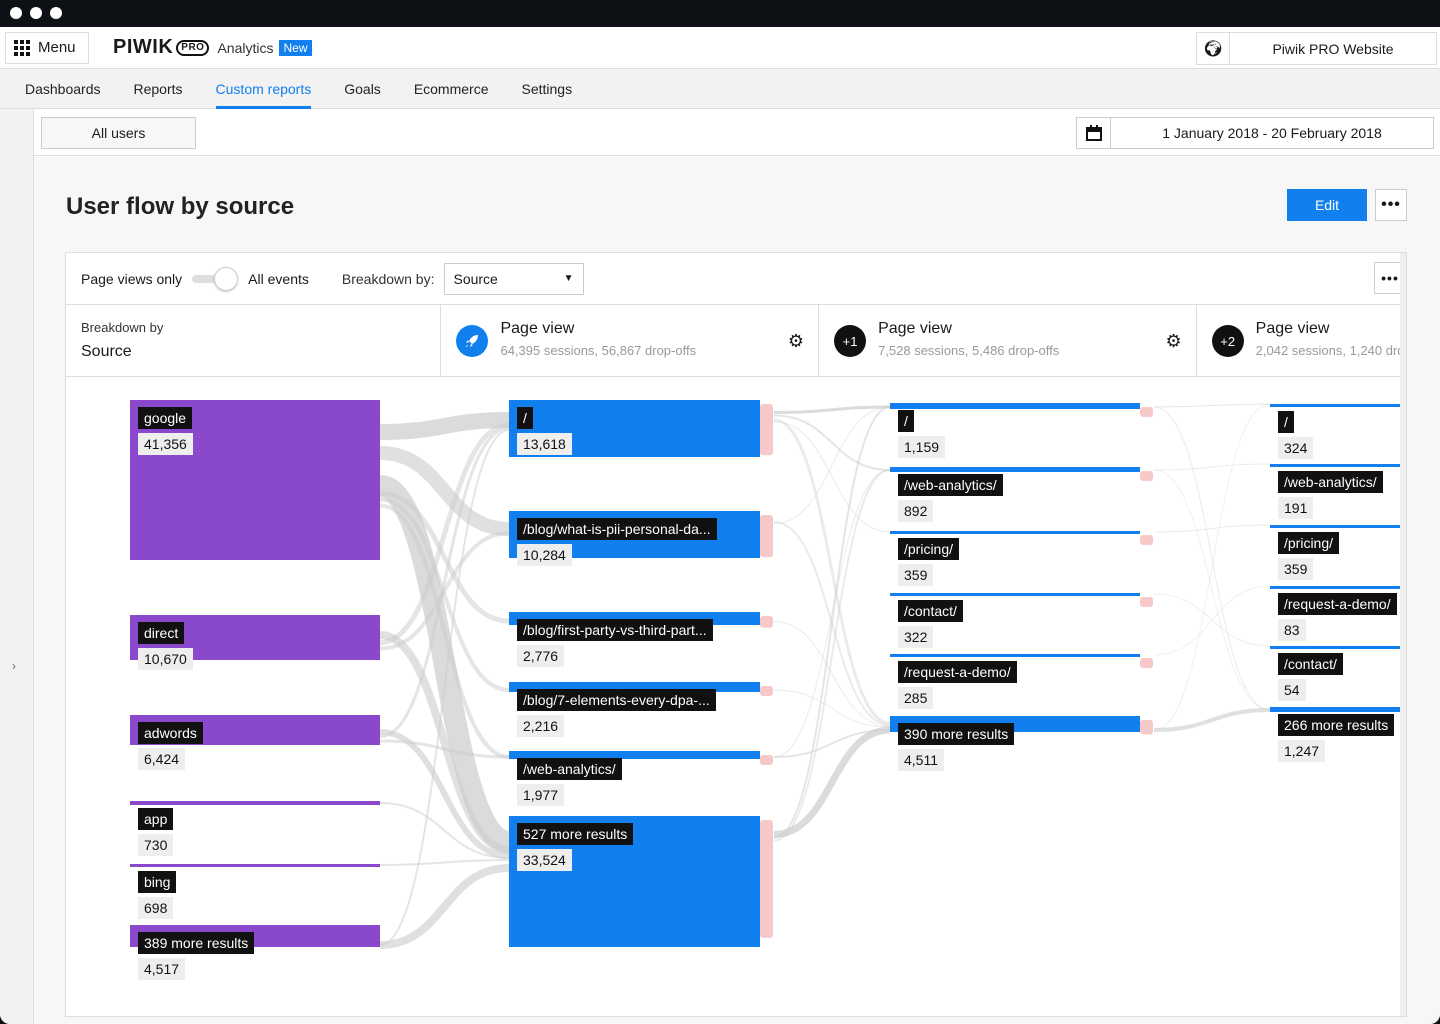  Describe the element at coordinates (929, 549) in the screenshot. I see `node-name: /pricing/` at that location.